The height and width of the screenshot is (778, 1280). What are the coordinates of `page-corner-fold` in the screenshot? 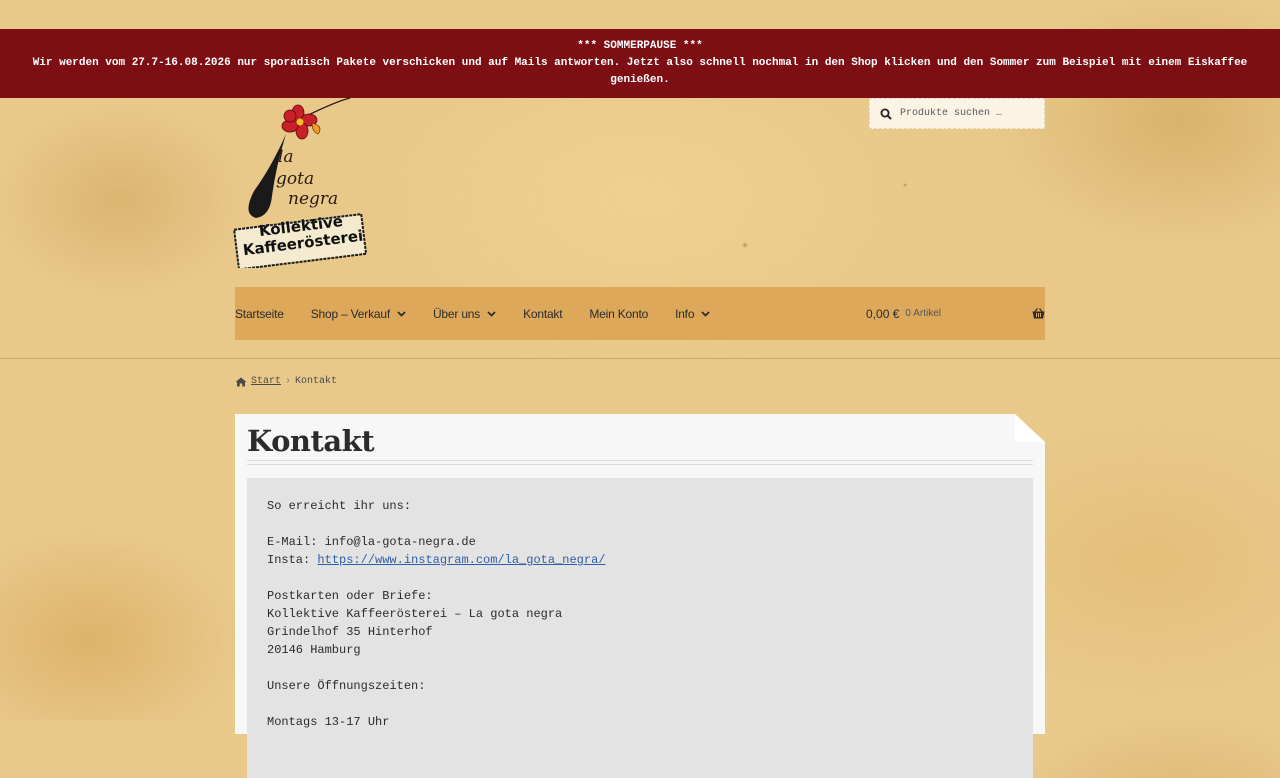 It's located at (1030, 428).